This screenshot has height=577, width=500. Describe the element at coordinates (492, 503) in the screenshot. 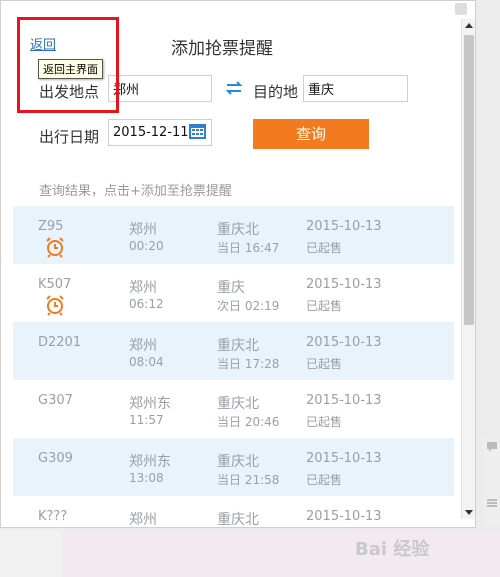

I see `list-icon` at that location.